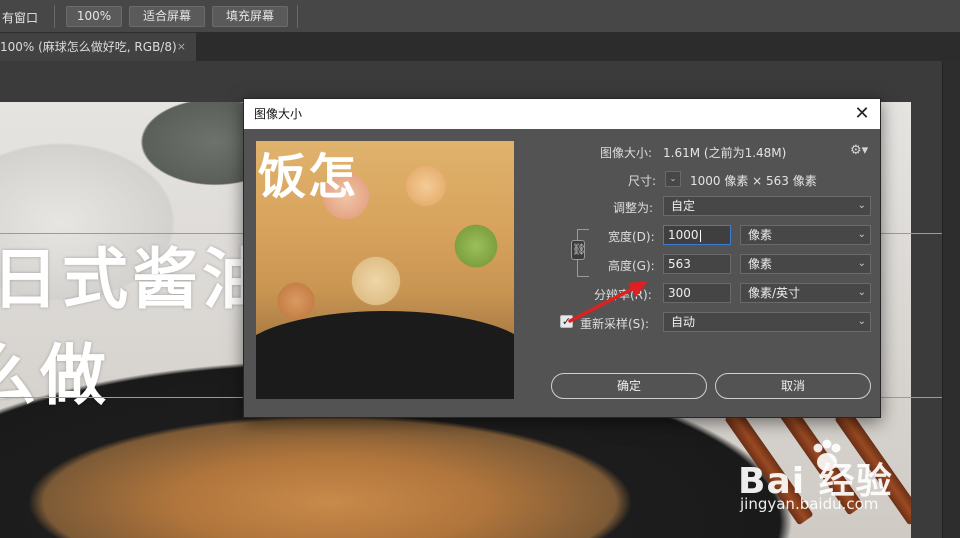 The height and width of the screenshot is (538, 960). Describe the element at coordinates (753, 181) in the screenshot. I see `dimensions-value: 1000 像素 × 563 像素` at that location.